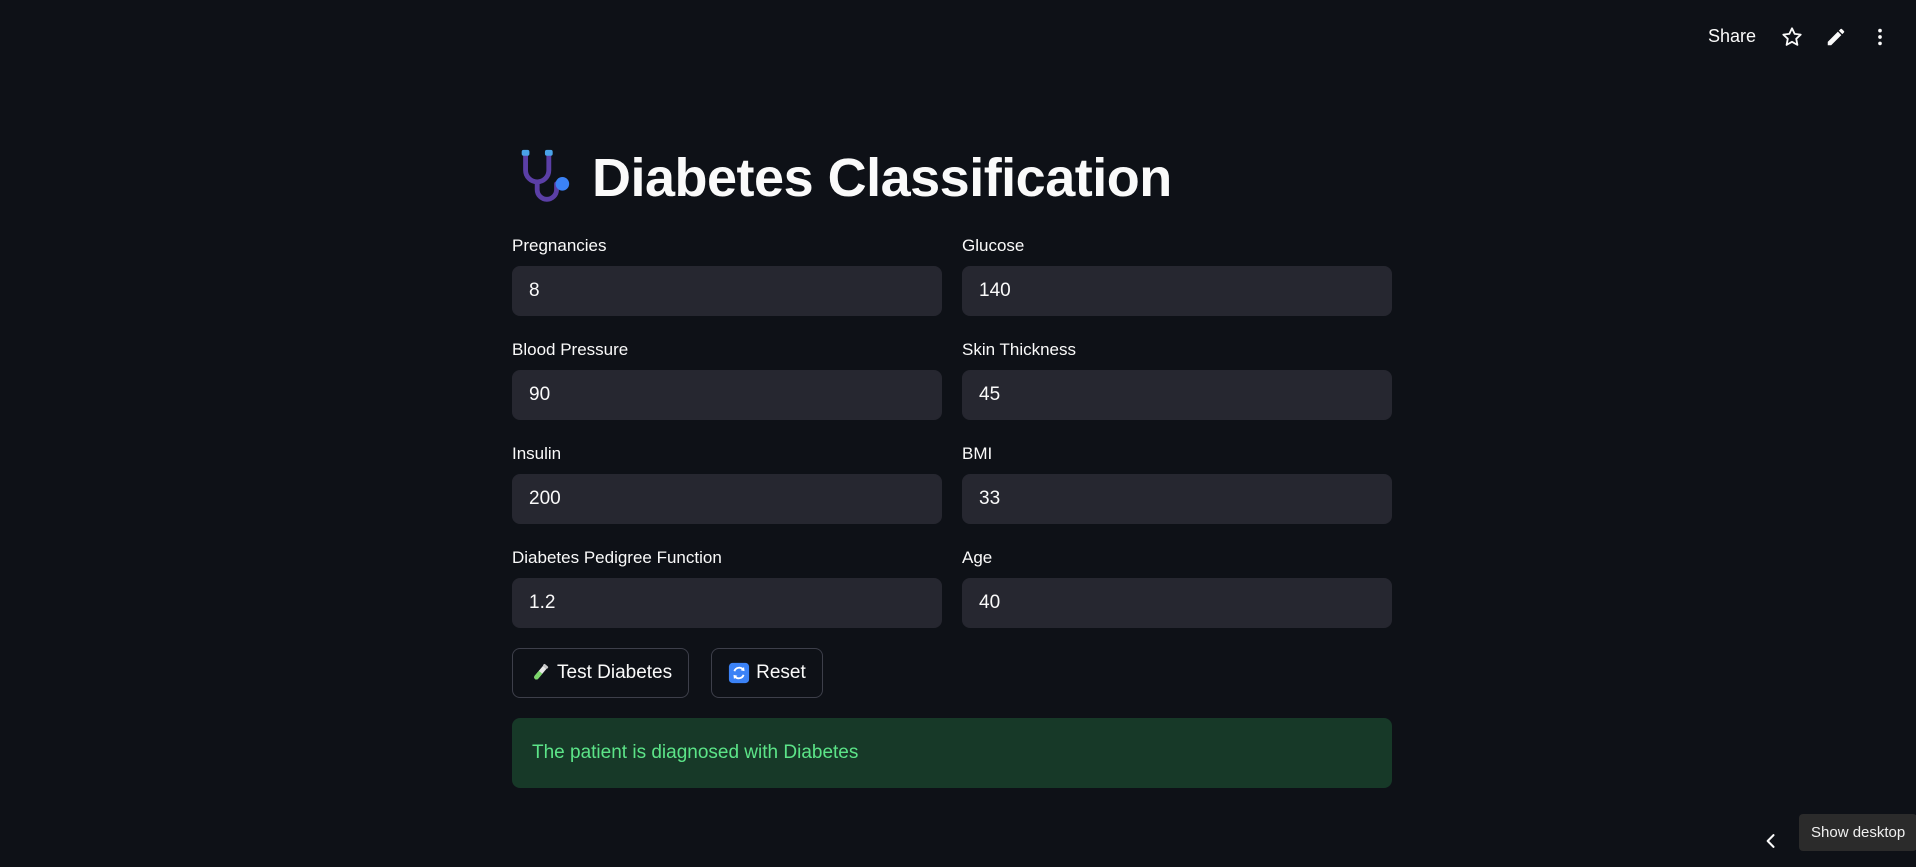 The width and height of the screenshot is (1916, 867). I want to click on test-diabetes-label: Test Diabetes, so click(615, 672).